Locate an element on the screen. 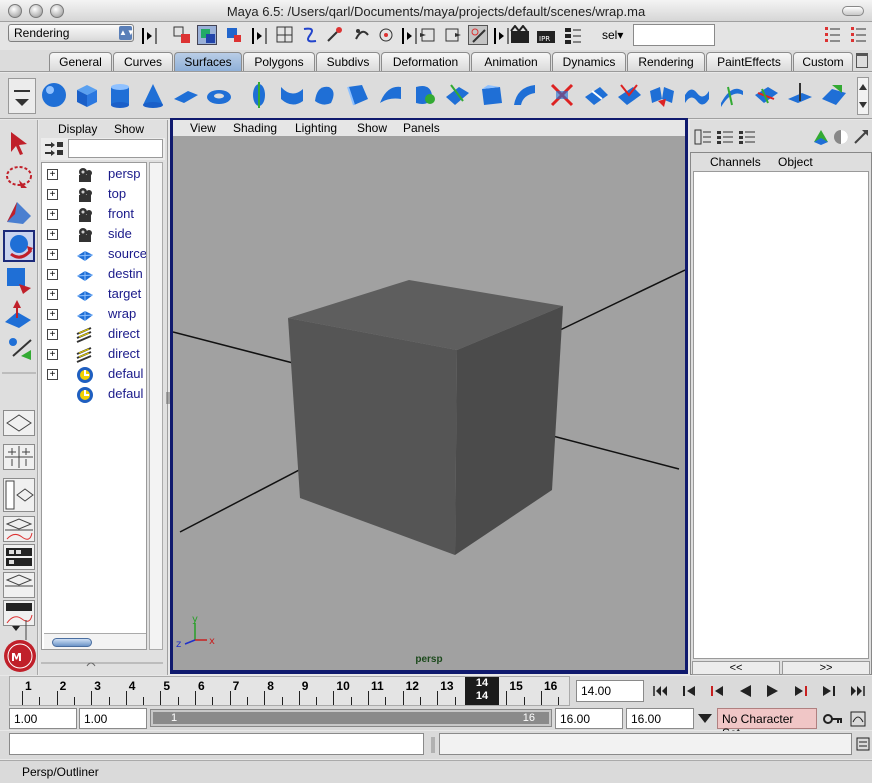 This screenshot has width=872, height=783. ipr-render-icon: IPR is located at coordinates (546, 35).